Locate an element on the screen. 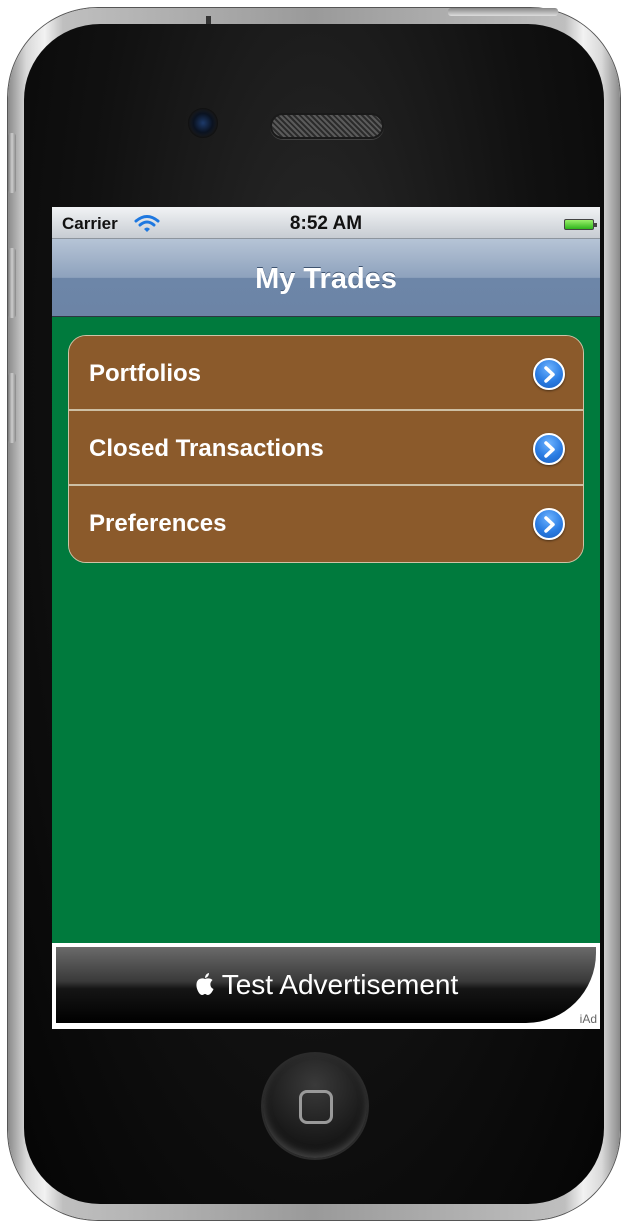 Image resolution: width=631 pixels, height=1226 pixels. iad-badge: iAd is located at coordinates (588, 1019).